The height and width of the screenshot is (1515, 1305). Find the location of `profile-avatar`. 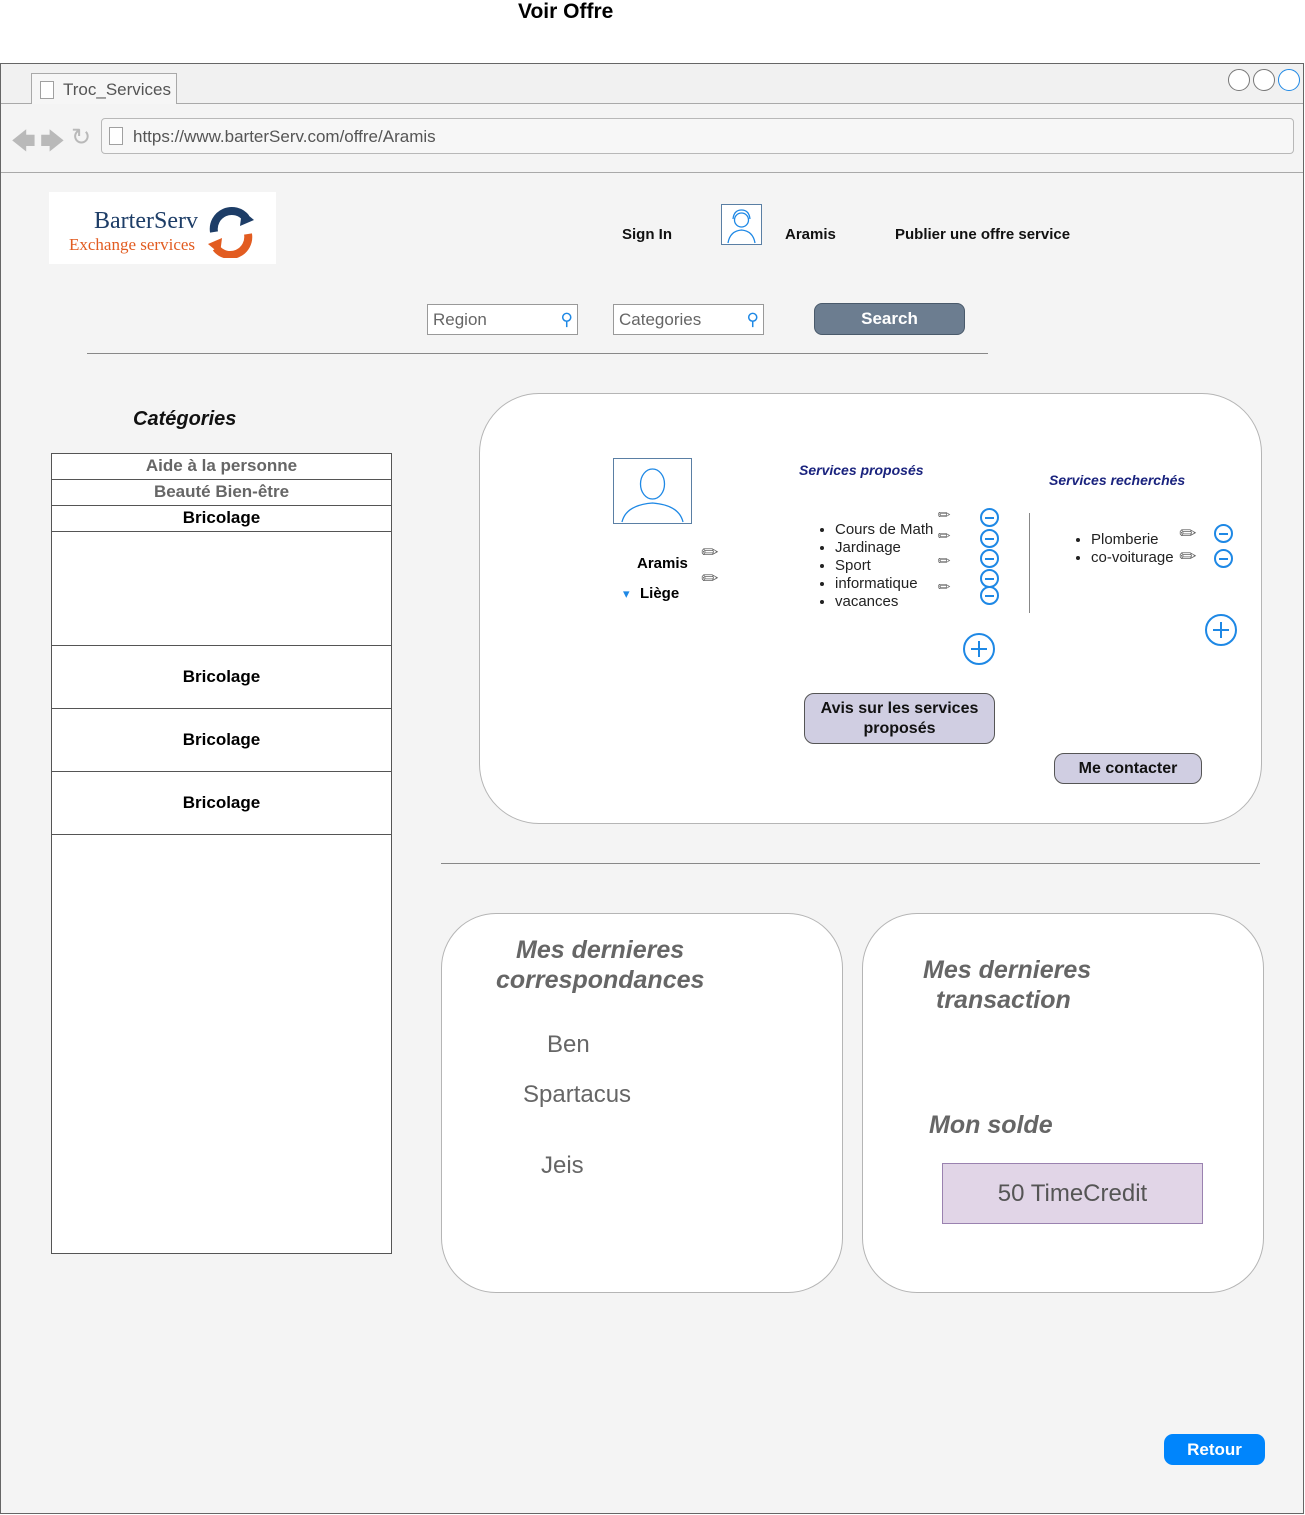

profile-avatar is located at coordinates (652, 491).